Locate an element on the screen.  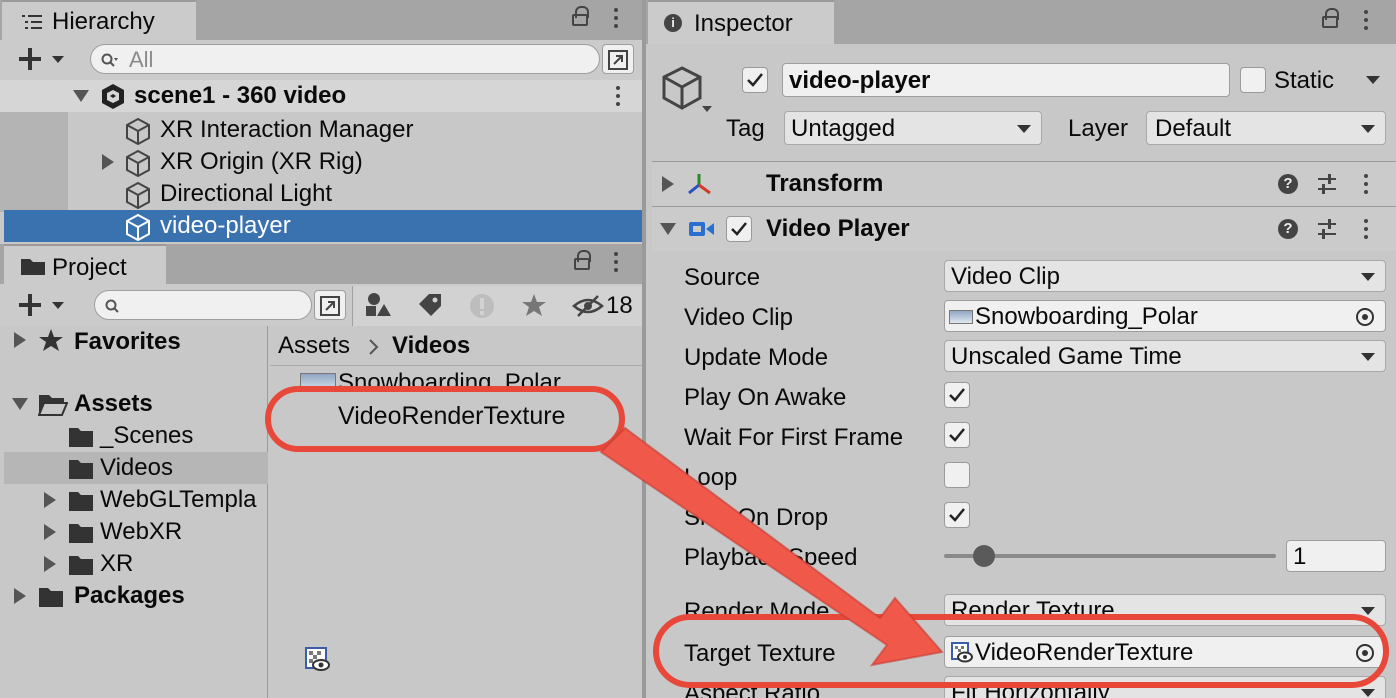
video-clip-field: Snowboarding_Polar is located at coordinates (1165, 316).